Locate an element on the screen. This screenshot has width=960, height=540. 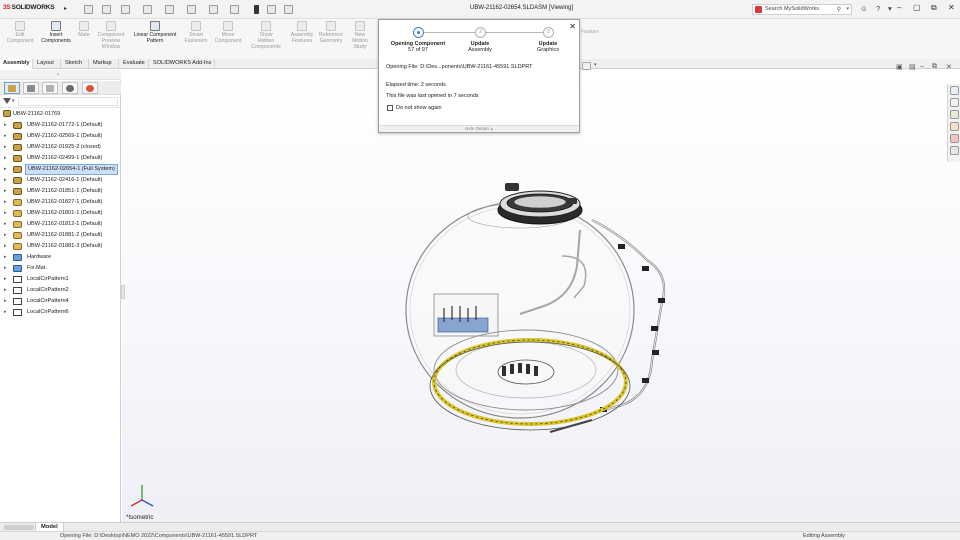
show-hidden-components-button: Show Hidden Components is located at coordinates (266, 35).